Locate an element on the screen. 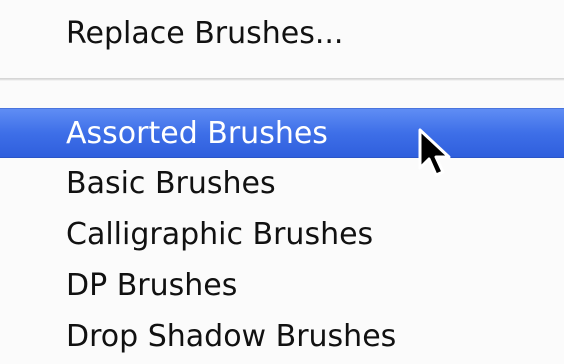 Image resolution: width=564 pixels, height=364 pixels. menu-item-dp-brushes: DP Brushes is located at coordinates (282, 286).